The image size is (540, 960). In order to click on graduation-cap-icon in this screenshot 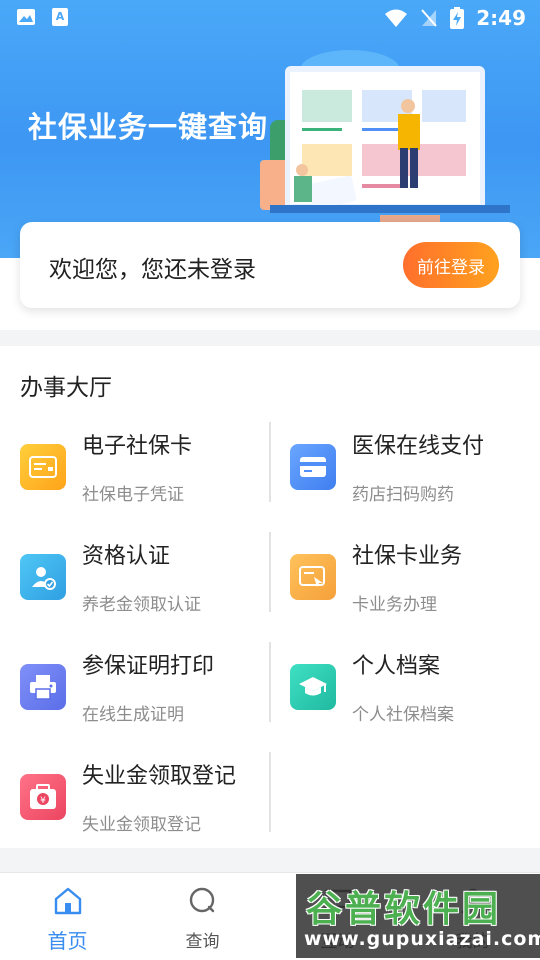, I will do `click(313, 687)`.